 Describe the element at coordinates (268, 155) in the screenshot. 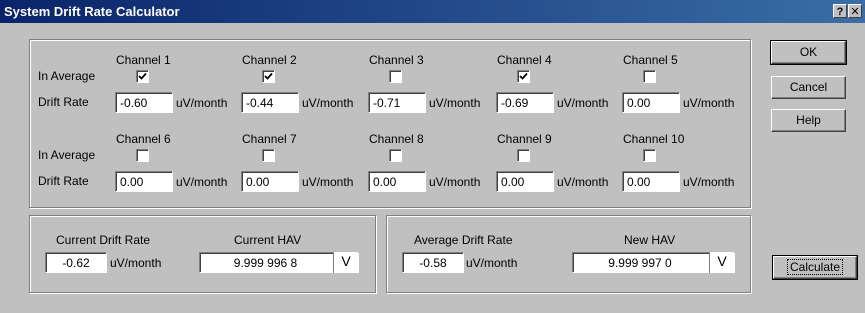

I see `channel-7-in-average-checkbox` at that location.